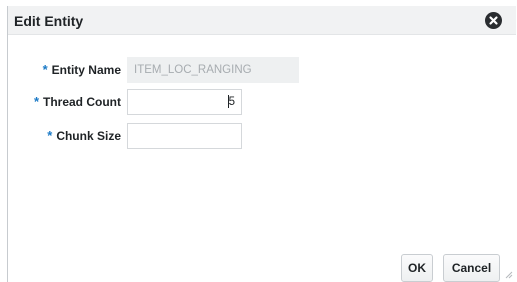  I want to click on dialog-titlebar: Edit Entity, so click(262, 20).